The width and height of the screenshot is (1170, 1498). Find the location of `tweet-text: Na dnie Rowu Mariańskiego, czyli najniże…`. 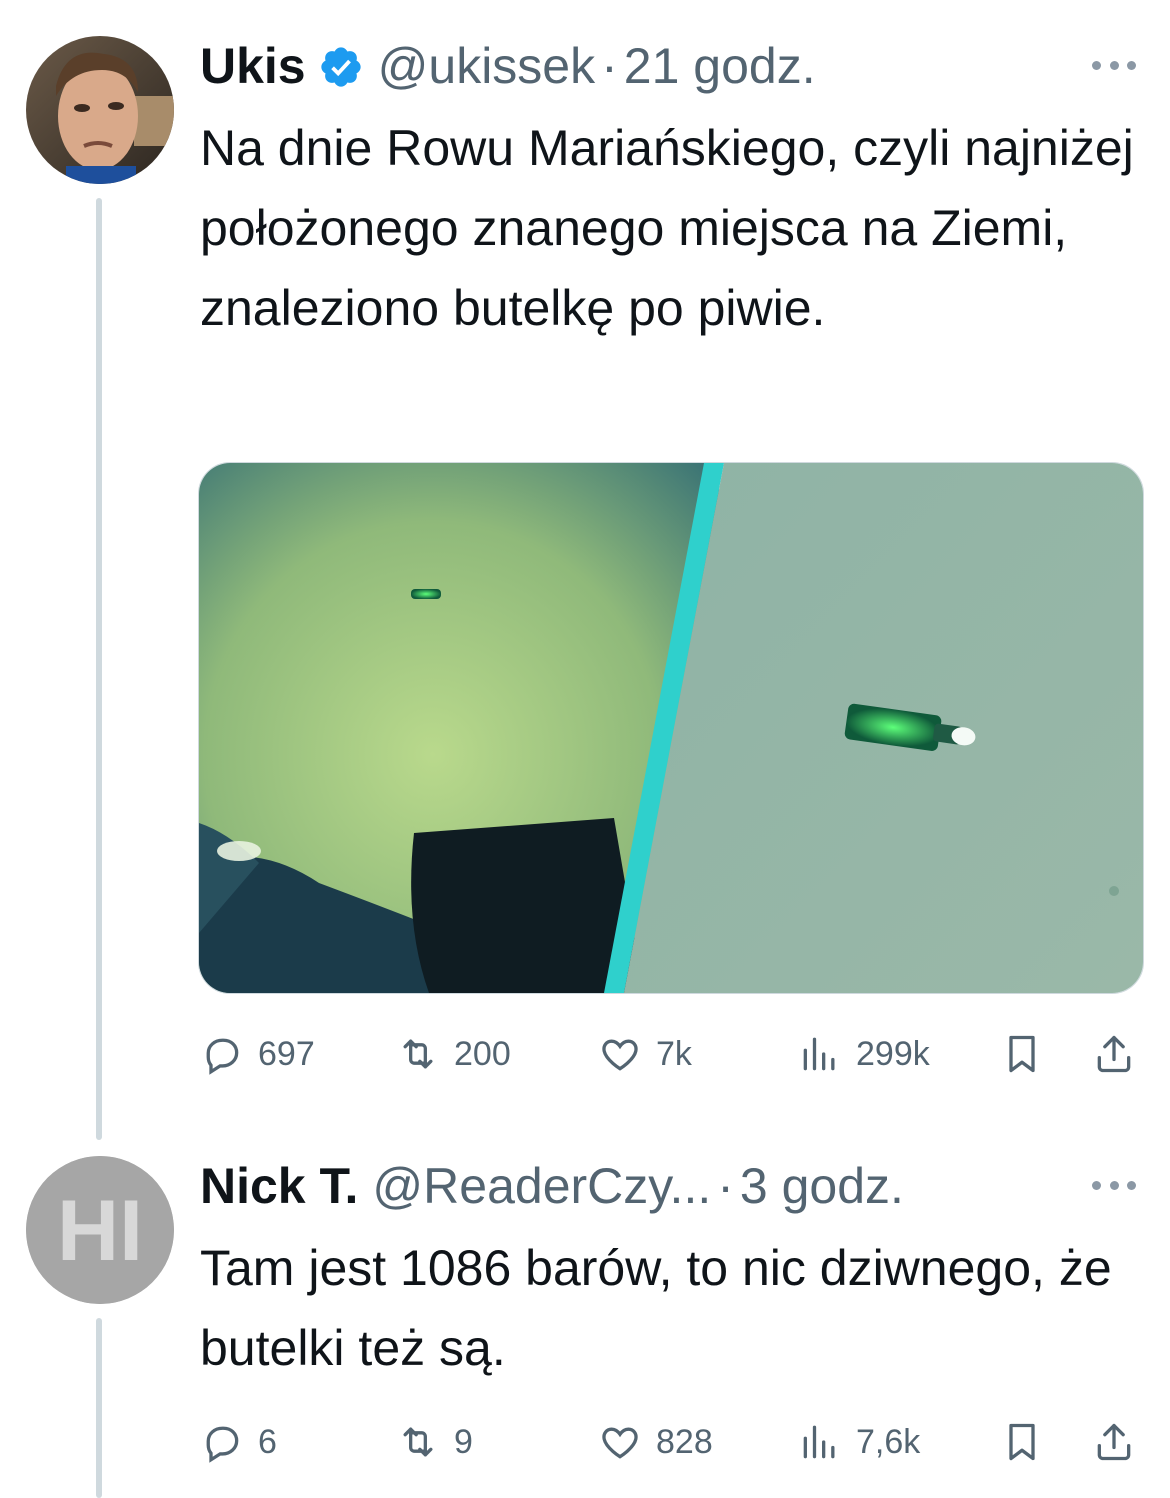

tweet-text: Na dnie Rowu Mariańskiego, czyli najniże… is located at coordinates (667, 228).